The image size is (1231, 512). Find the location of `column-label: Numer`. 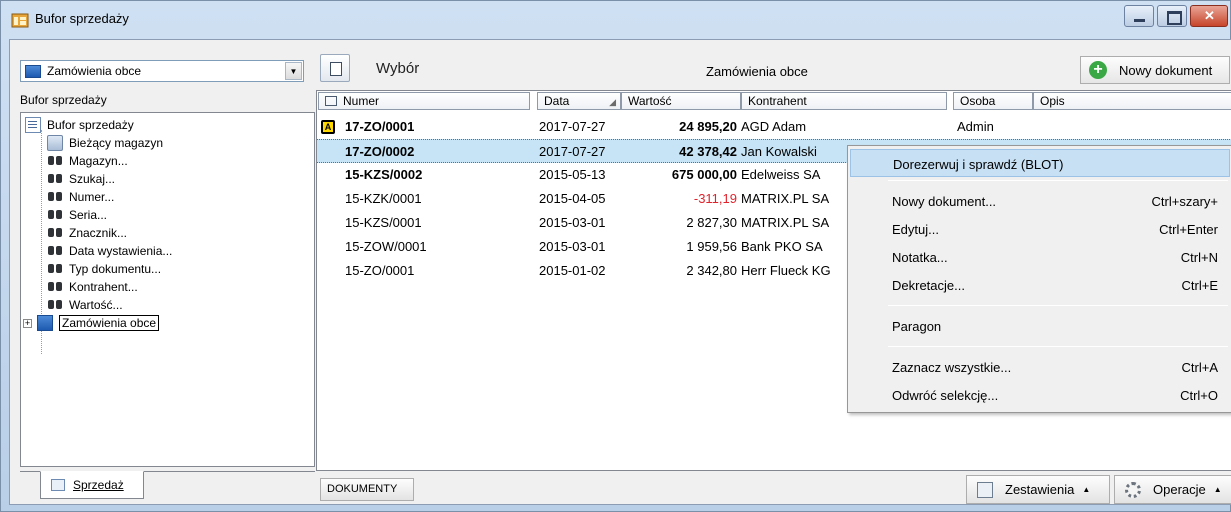

column-label: Numer is located at coordinates (361, 101).